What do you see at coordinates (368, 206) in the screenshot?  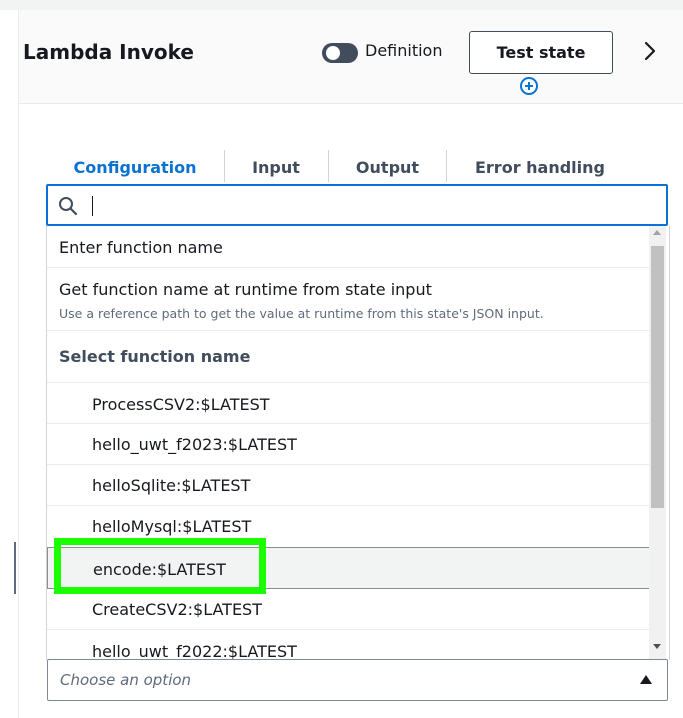 I see `search-input` at bounding box center [368, 206].